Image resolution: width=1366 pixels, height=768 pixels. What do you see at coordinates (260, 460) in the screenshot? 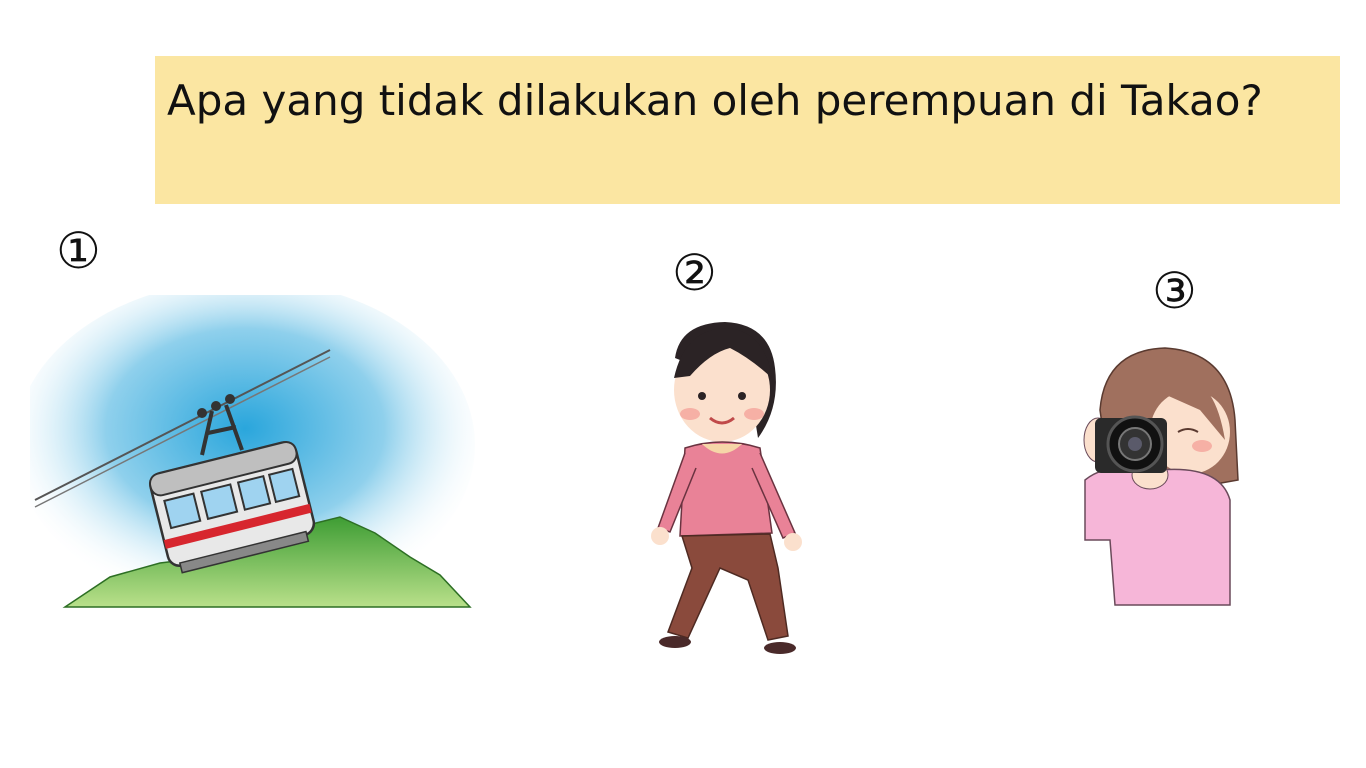
I see `cable-car-icon` at bounding box center [260, 460].